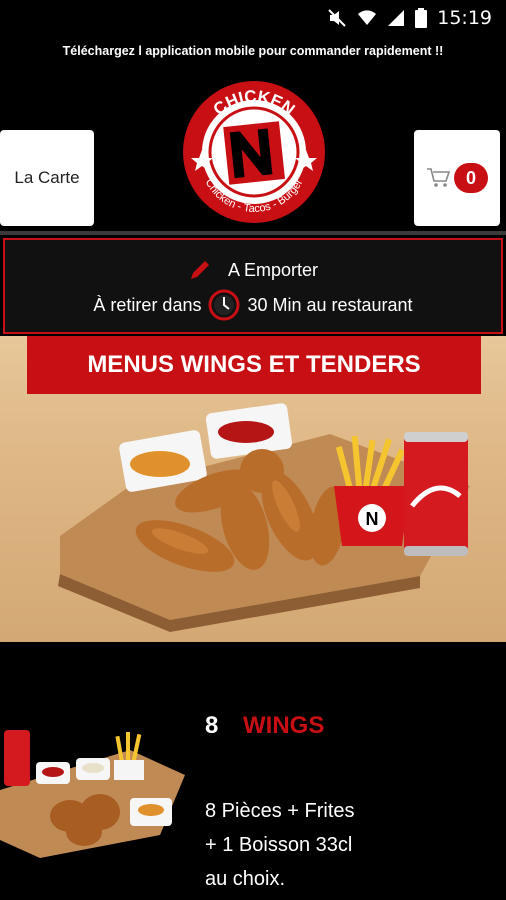 This screenshot has height=900, width=506. What do you see at coordinates (253, 18) in the screenshot?
I see `status-bar: 15:19` at bounding box center [253, 18].